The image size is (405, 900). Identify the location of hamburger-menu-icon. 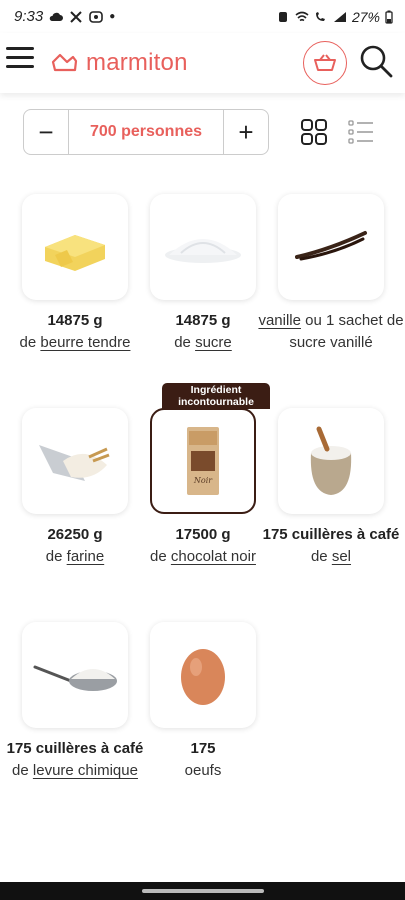
(20, 58).